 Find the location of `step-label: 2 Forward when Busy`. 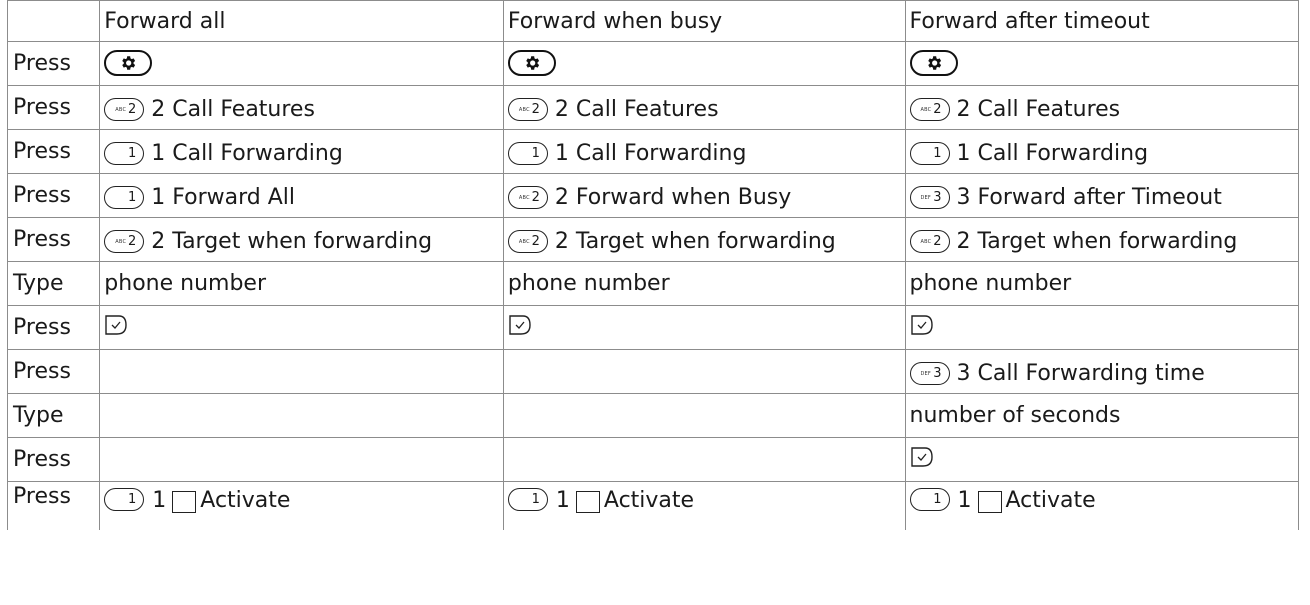

step-label: 2 Forward when Busy is located at coordinates (673, 197).